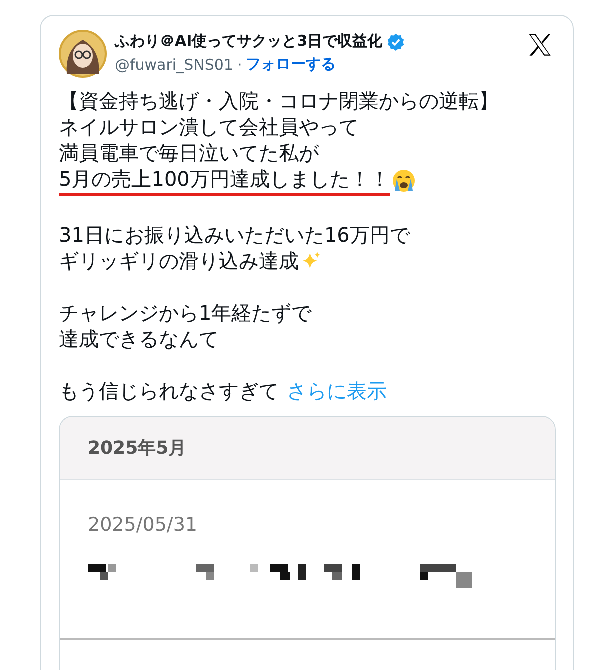 Image resolution: width=595 pixels, height=670 pixels. What do you see at coordinates (137, 448) in the screenshot?
I see `month-heading: 2025年5月` at bounding box center [137, 448].